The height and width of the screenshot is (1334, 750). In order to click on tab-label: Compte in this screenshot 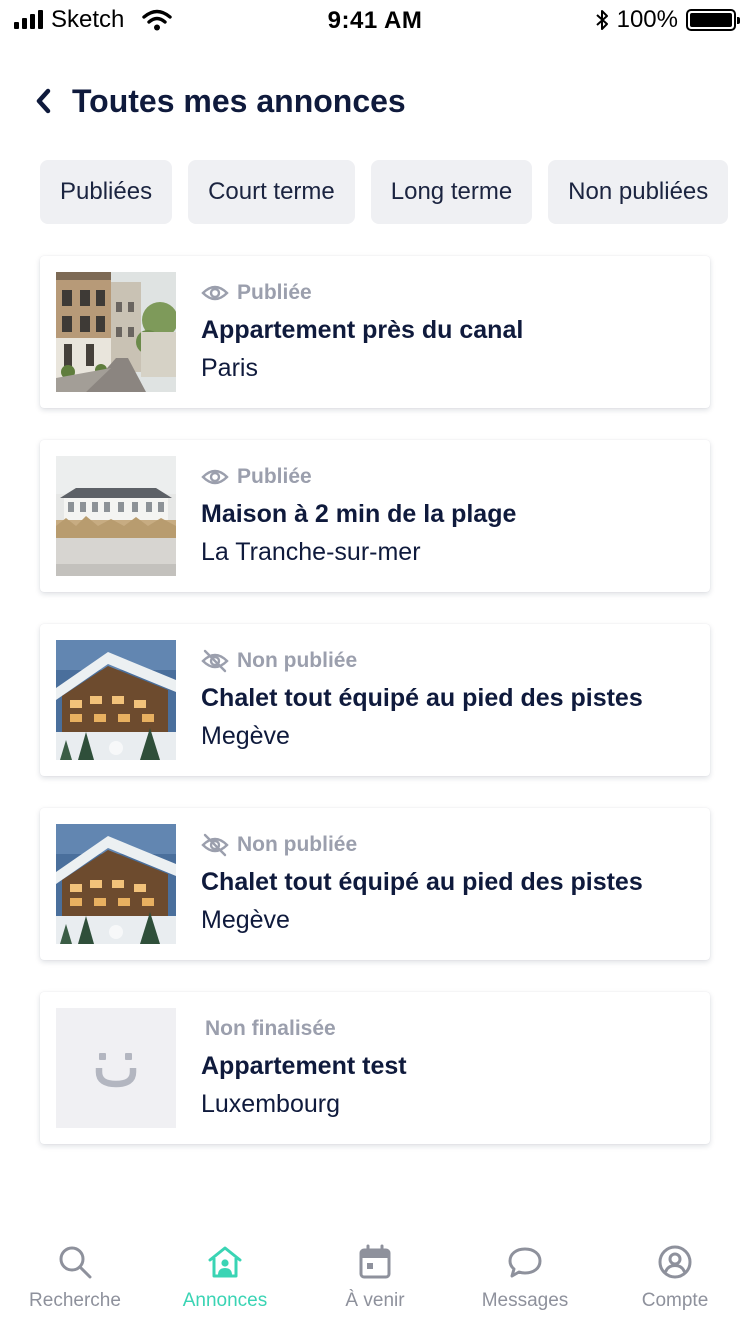, I will do `click(675, 1300)`.